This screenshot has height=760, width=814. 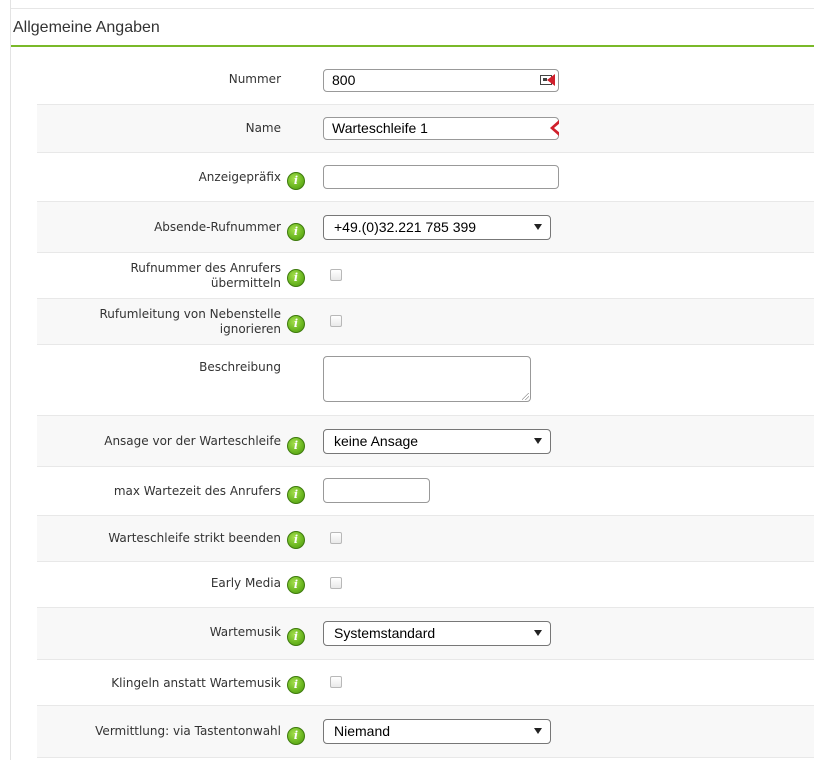 I want to click on row-max-wartezeit: max Wartezeit des Anrufers i, so click(x=425, y=491).